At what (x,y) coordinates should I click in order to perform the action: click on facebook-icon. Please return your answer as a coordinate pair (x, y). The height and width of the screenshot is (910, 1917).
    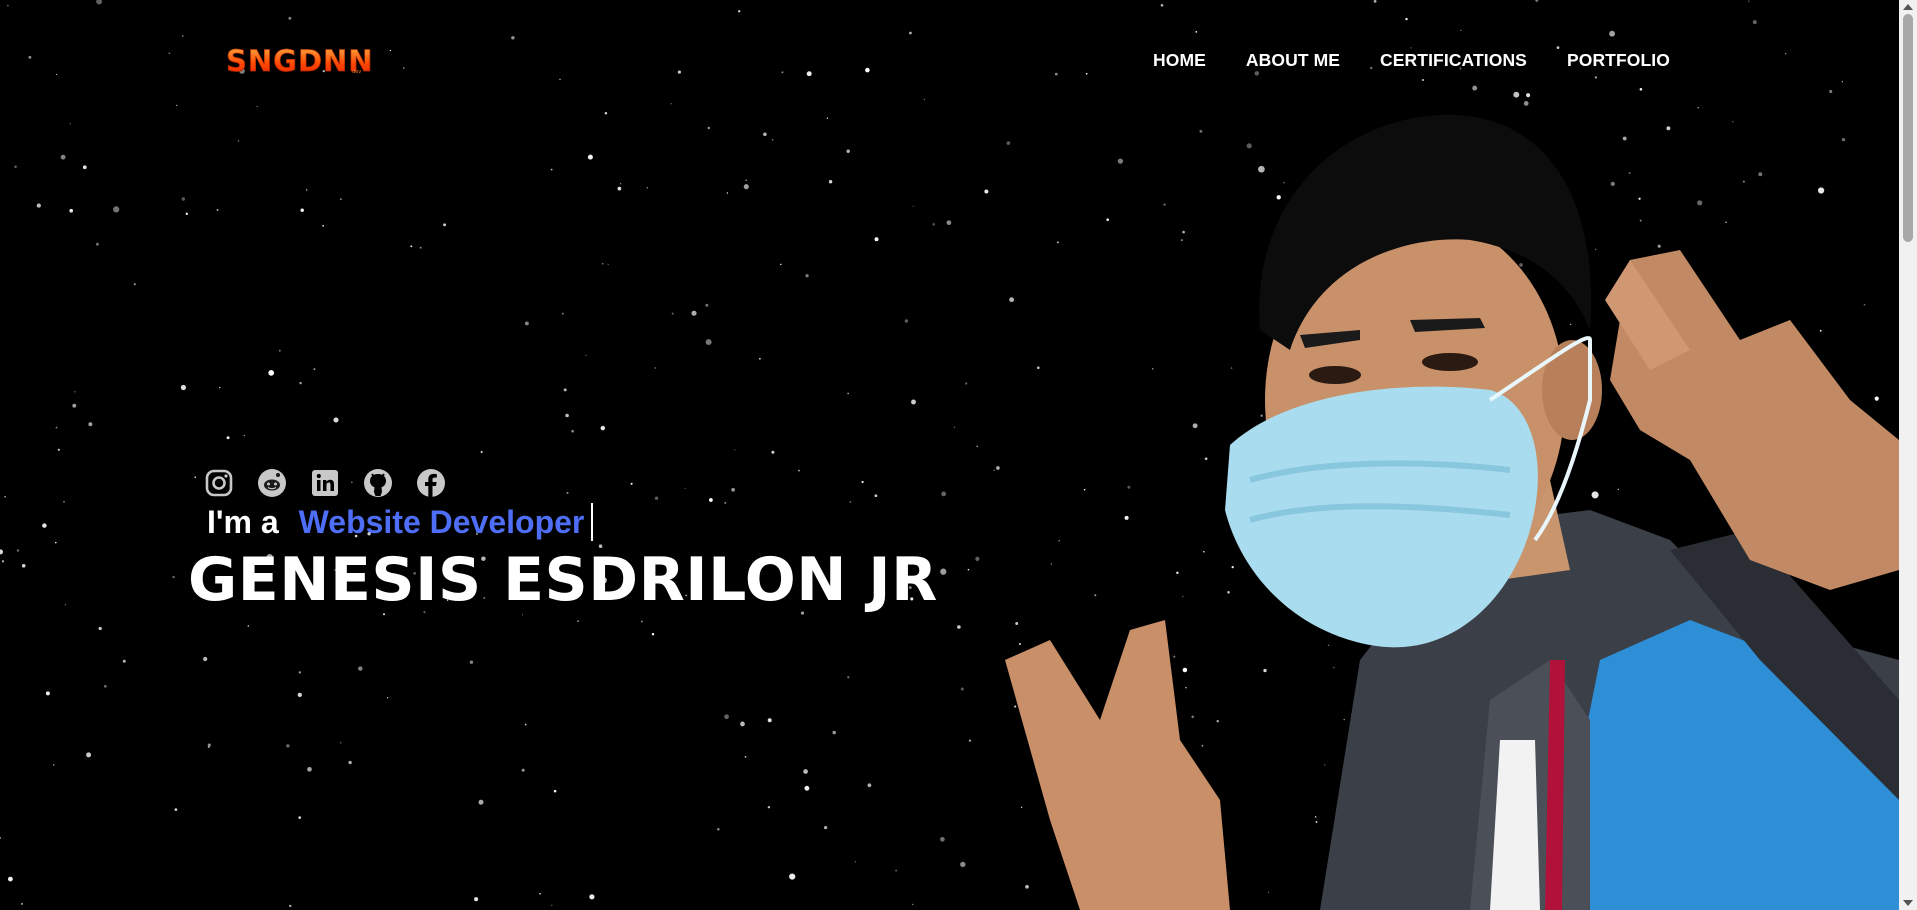
    Looking at the image, I should click on (431, 483).